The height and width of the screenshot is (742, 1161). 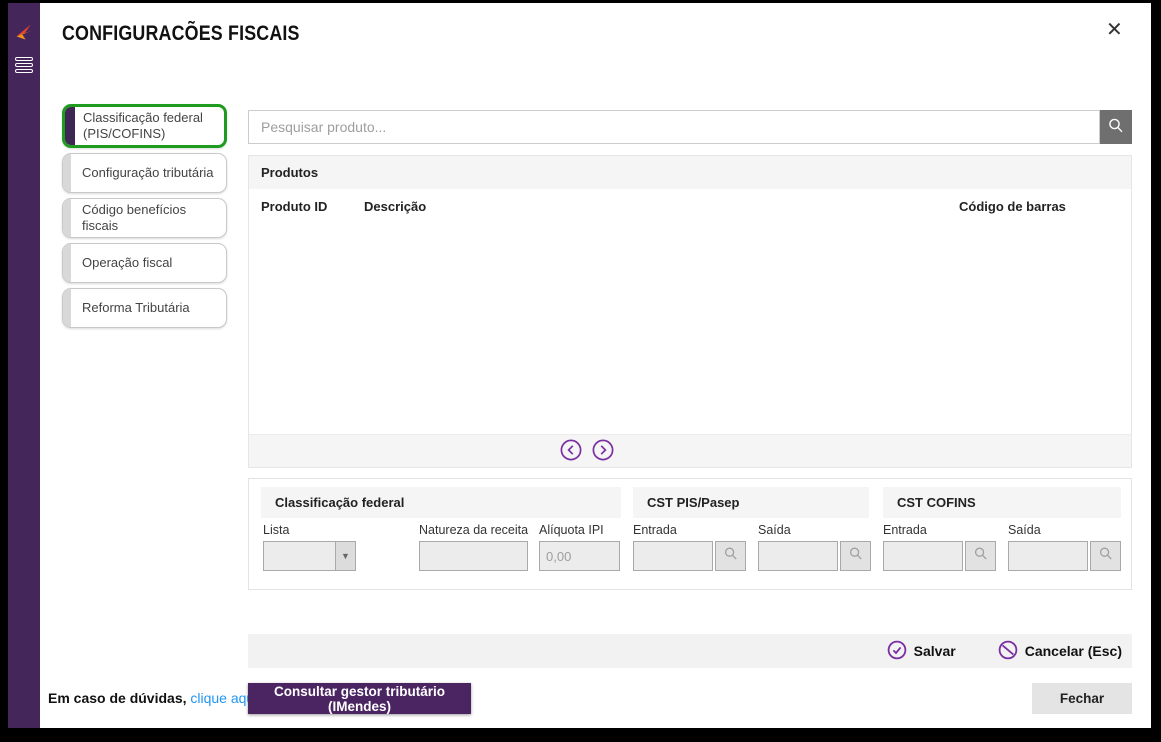 I want to click on chevron-down-icon: ▼, so click(x=345, y=556).